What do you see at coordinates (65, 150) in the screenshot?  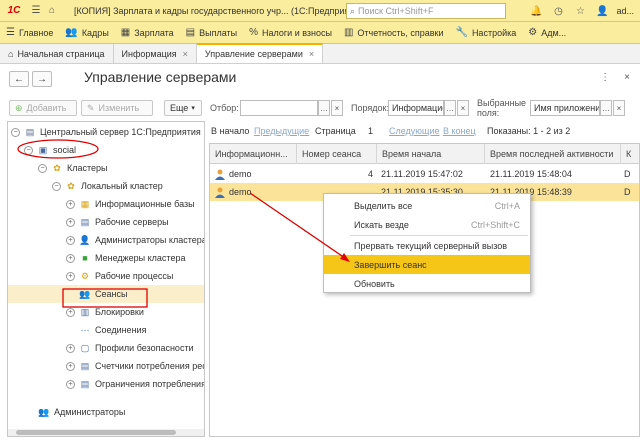 I see `tree-label: social` at bounding box center [65, 150].